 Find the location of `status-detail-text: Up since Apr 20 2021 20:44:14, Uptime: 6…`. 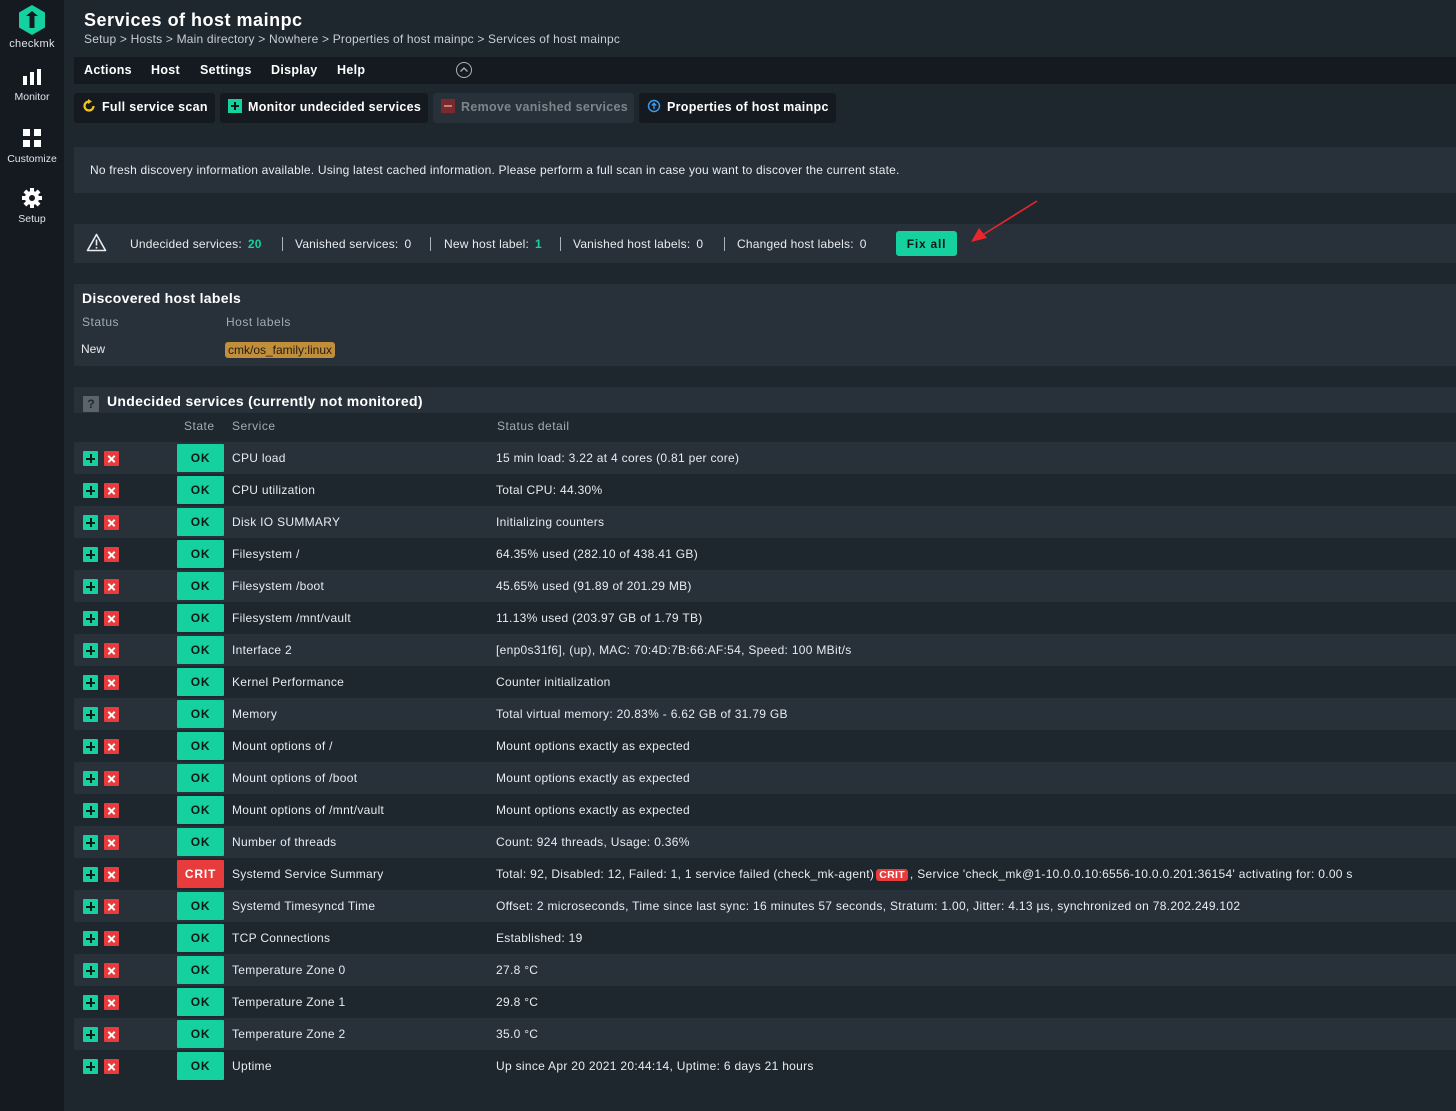

status-detail-text: Up since Apr 20 2021 20:44:14, Uptime: 6… is located at coordinates (655, 1066).